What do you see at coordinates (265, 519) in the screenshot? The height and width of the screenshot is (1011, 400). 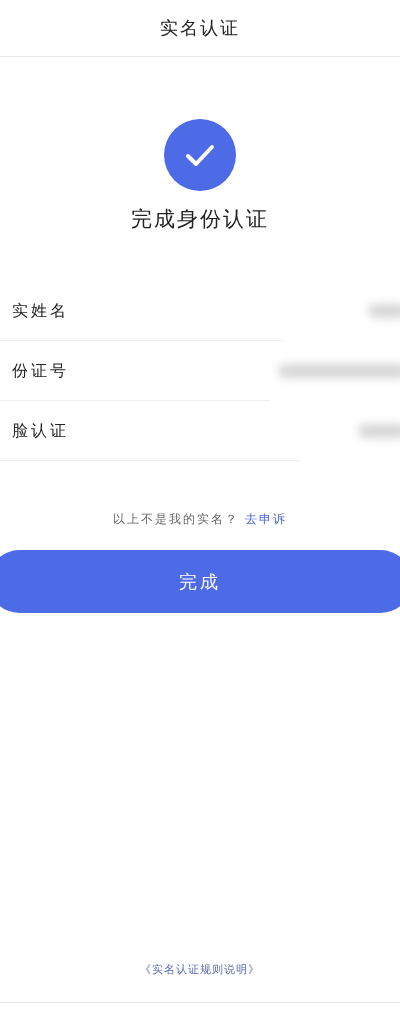 I see `appeal-link: 去申诉` at bounding box center [265, 519].